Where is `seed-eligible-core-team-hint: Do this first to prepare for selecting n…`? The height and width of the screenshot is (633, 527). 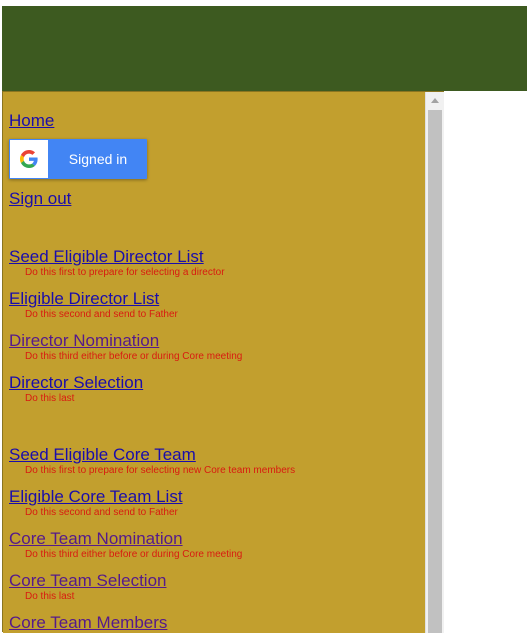 seed-eligible-core-team-hint: Do this first to prepare for selecting n… is located at coordinates (160, 470).